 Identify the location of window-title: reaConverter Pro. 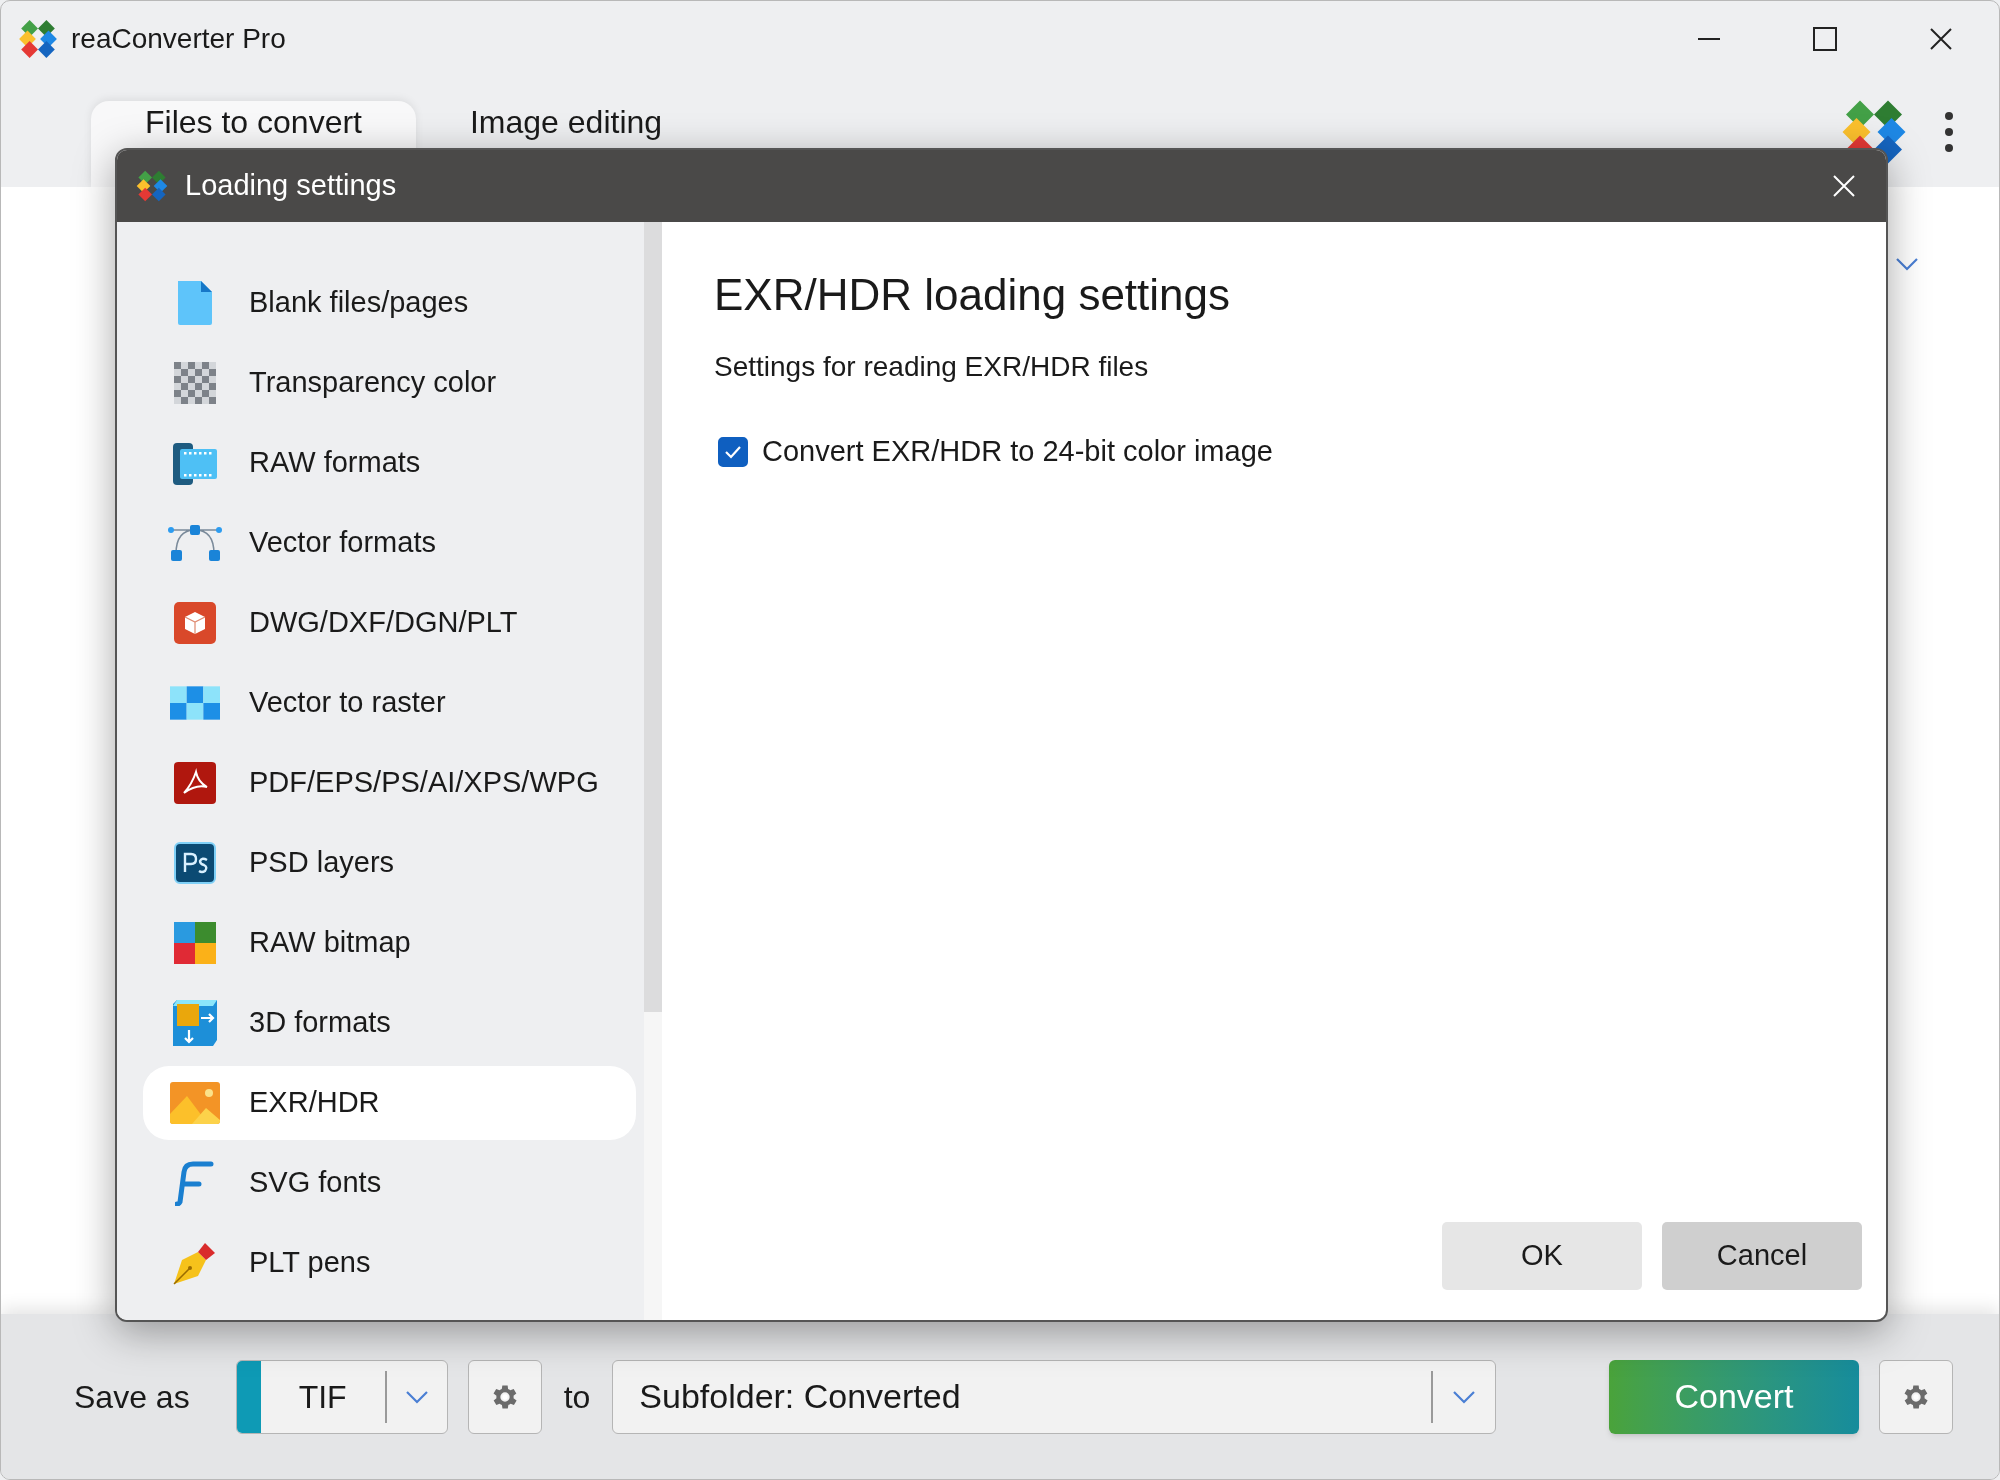
(178, 39).